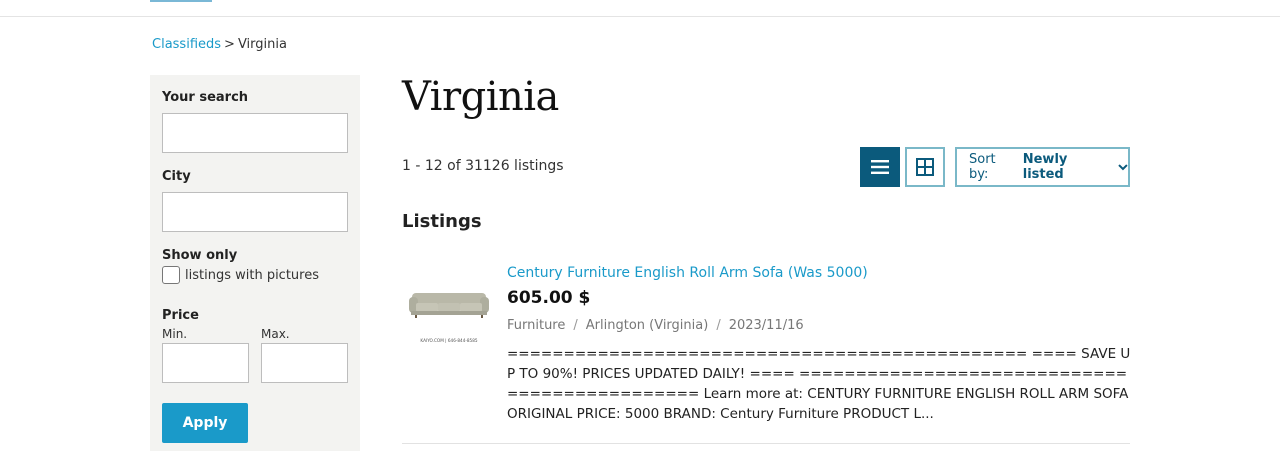 The width and height of the screenshot is (1280, 451). Describe the element at coordinates (549, 298) in the screenshot. I see `listing-price: 605.00 $` at that location.